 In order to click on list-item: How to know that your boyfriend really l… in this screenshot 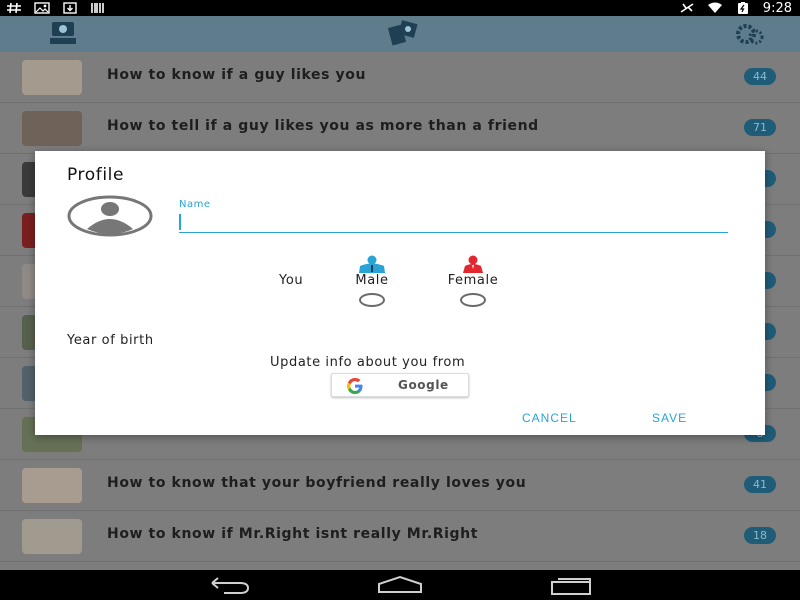, I will do `click(400, 485)`.